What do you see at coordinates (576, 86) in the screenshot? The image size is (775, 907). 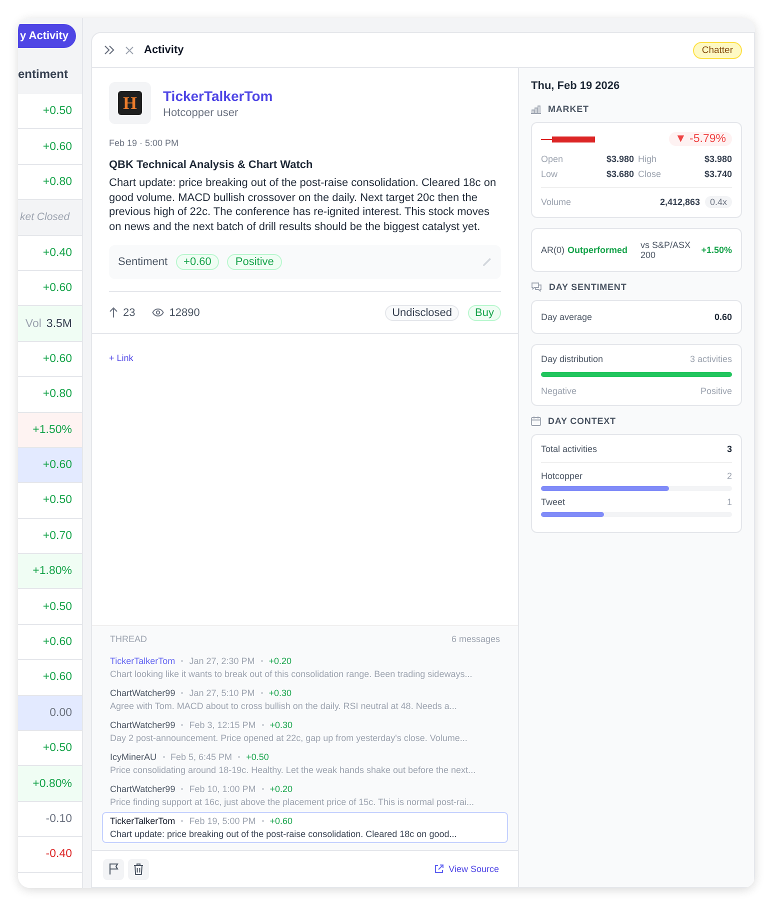 I see `date-heading: Thu, Feb 19 2026` at bounding box center [576, 86].